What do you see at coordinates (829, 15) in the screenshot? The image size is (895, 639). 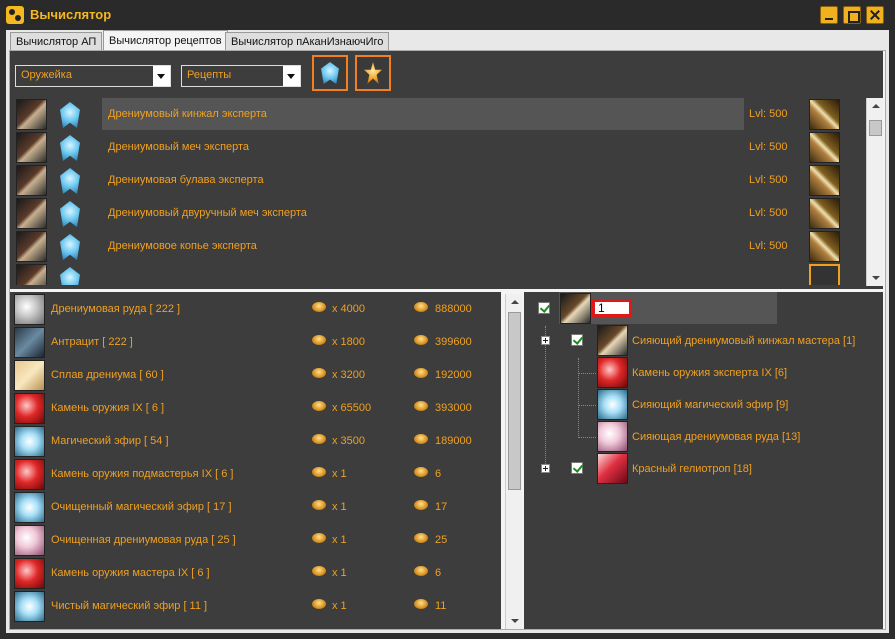 I see `minimize-button` at bounding box center [829, 15].